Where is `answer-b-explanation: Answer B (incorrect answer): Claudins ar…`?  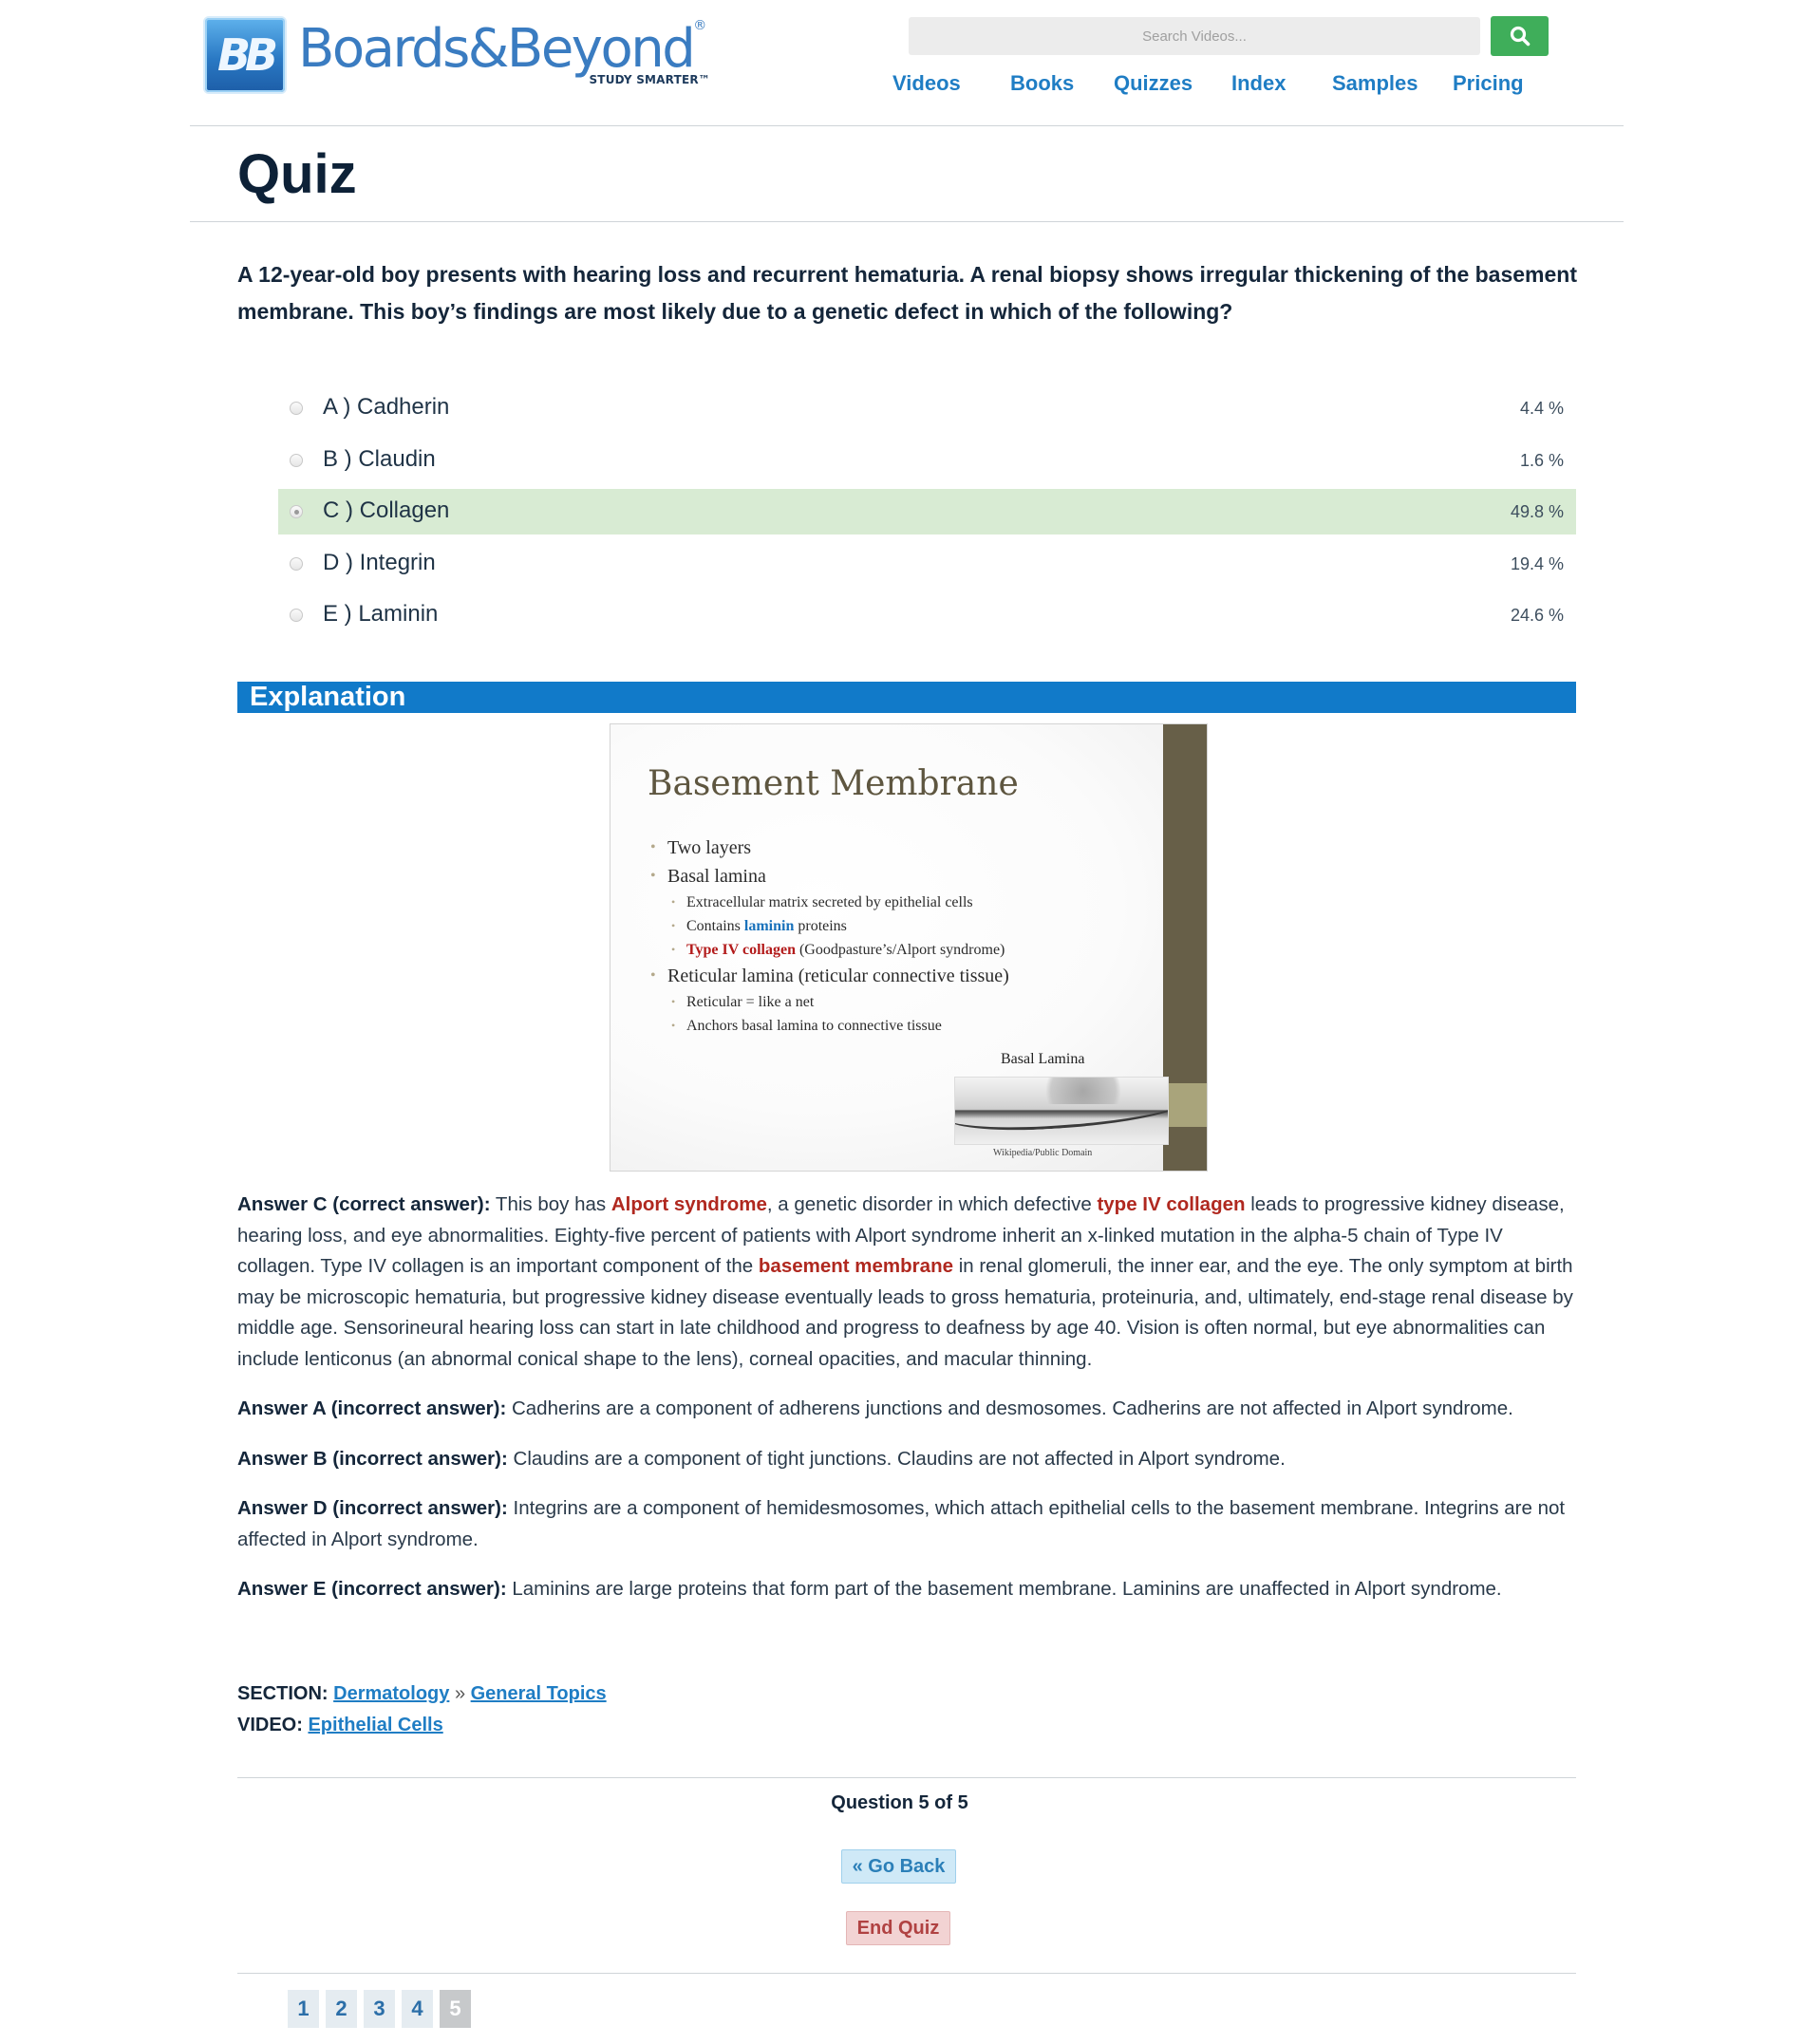
answer-b-explanation: Answer B (incorrect answer): Claudins ar… is located at coordinates (907, 1459).